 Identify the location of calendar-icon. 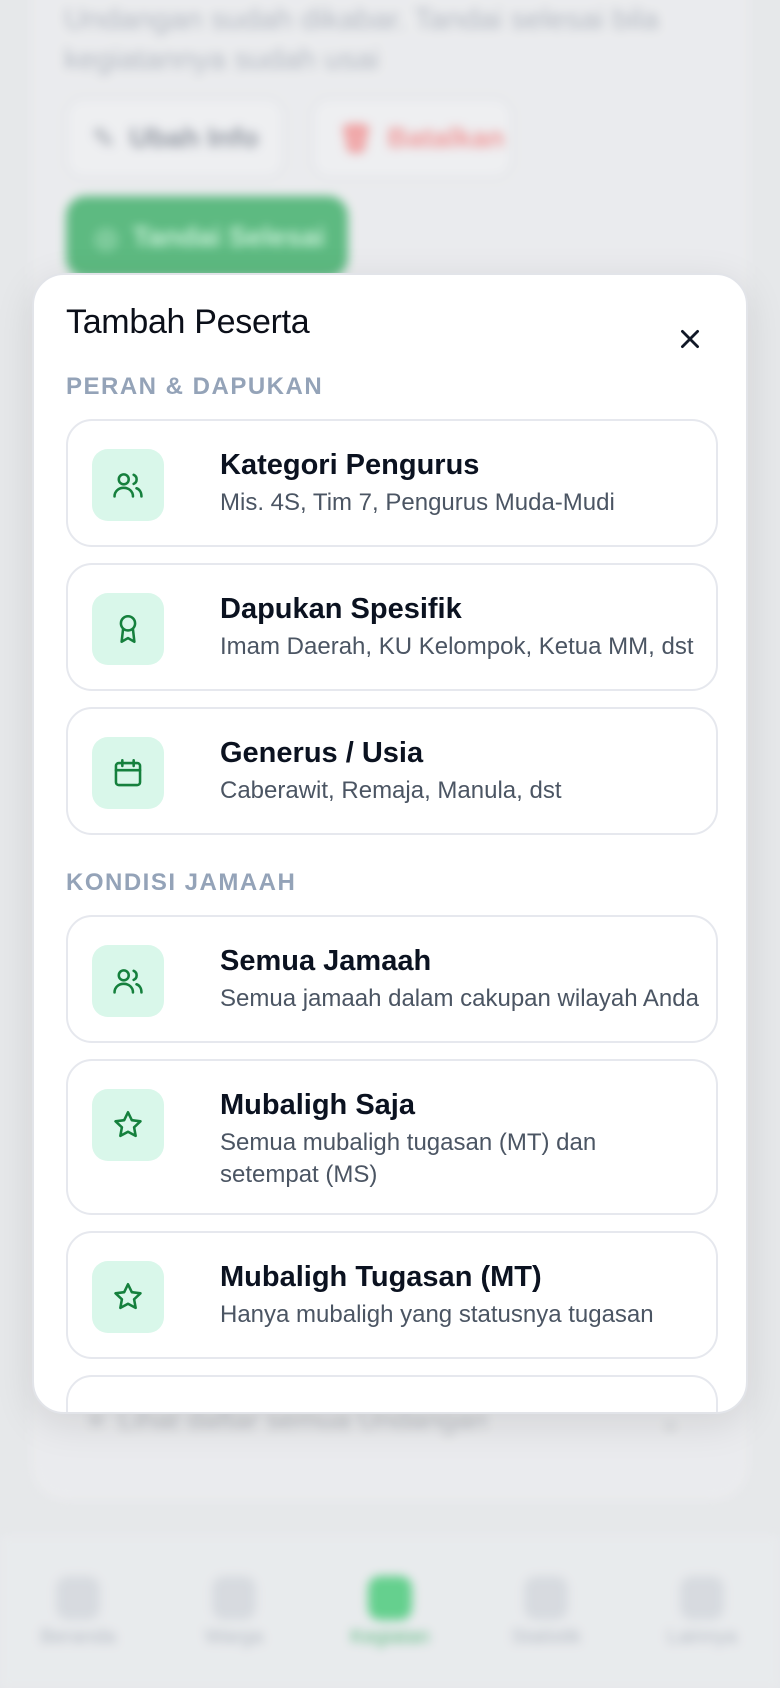
(128, 772).